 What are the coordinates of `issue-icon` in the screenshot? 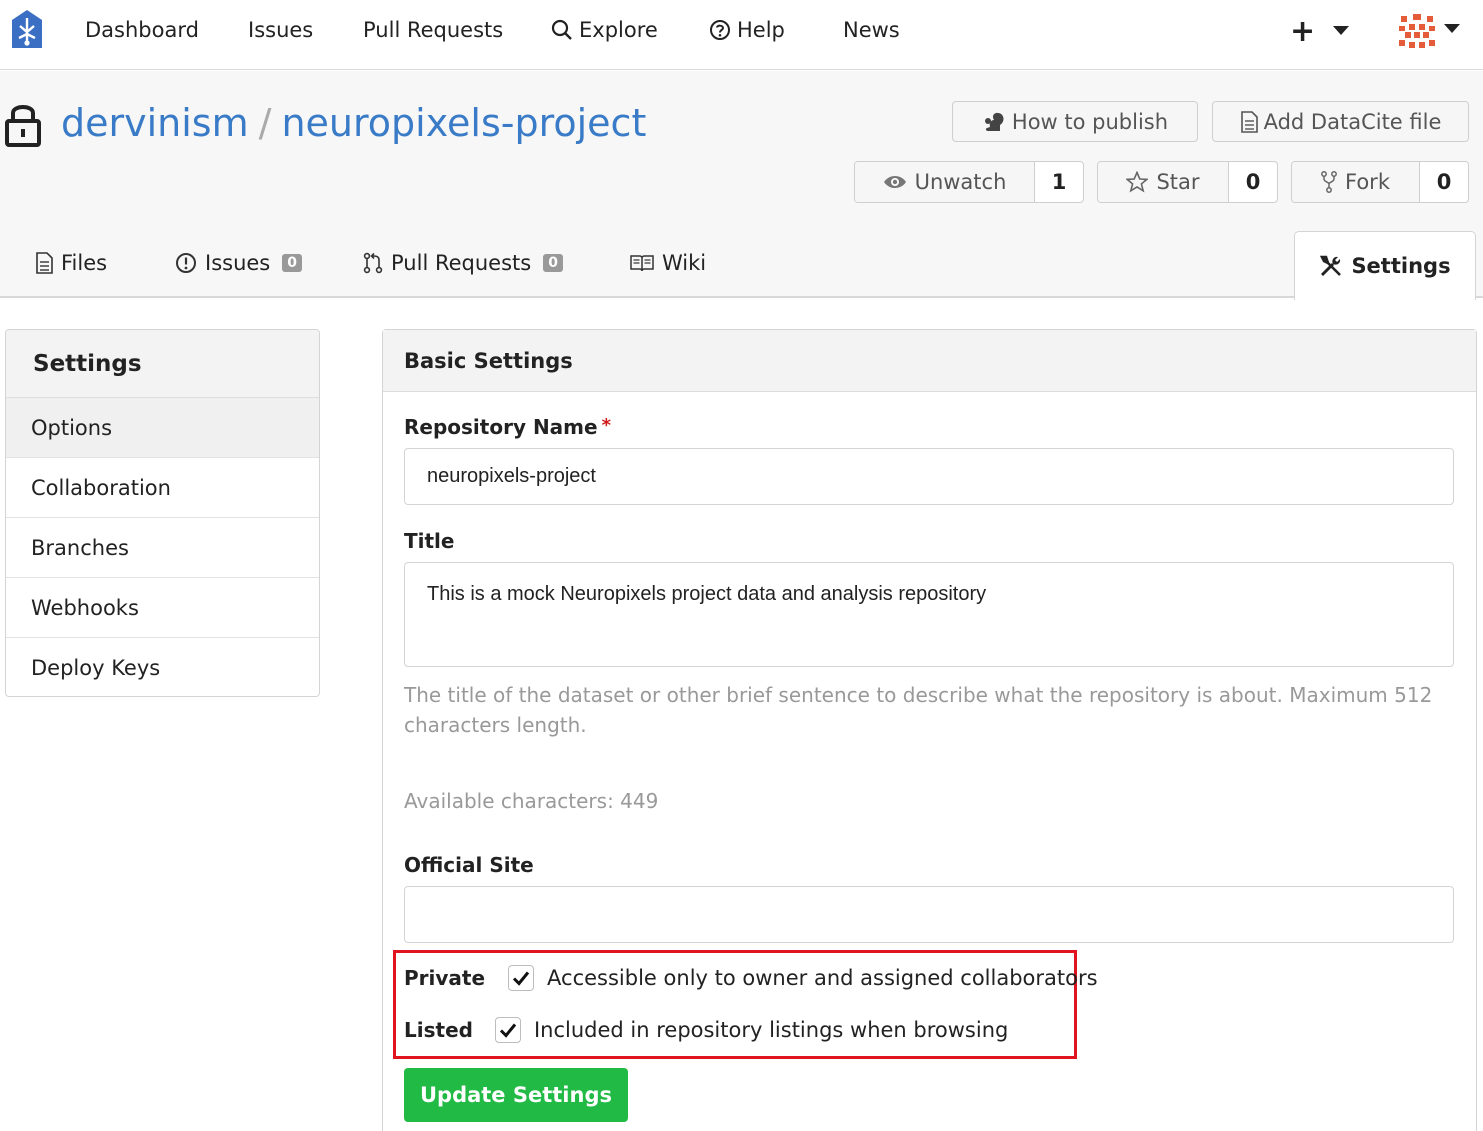 It's located at (186, 263).